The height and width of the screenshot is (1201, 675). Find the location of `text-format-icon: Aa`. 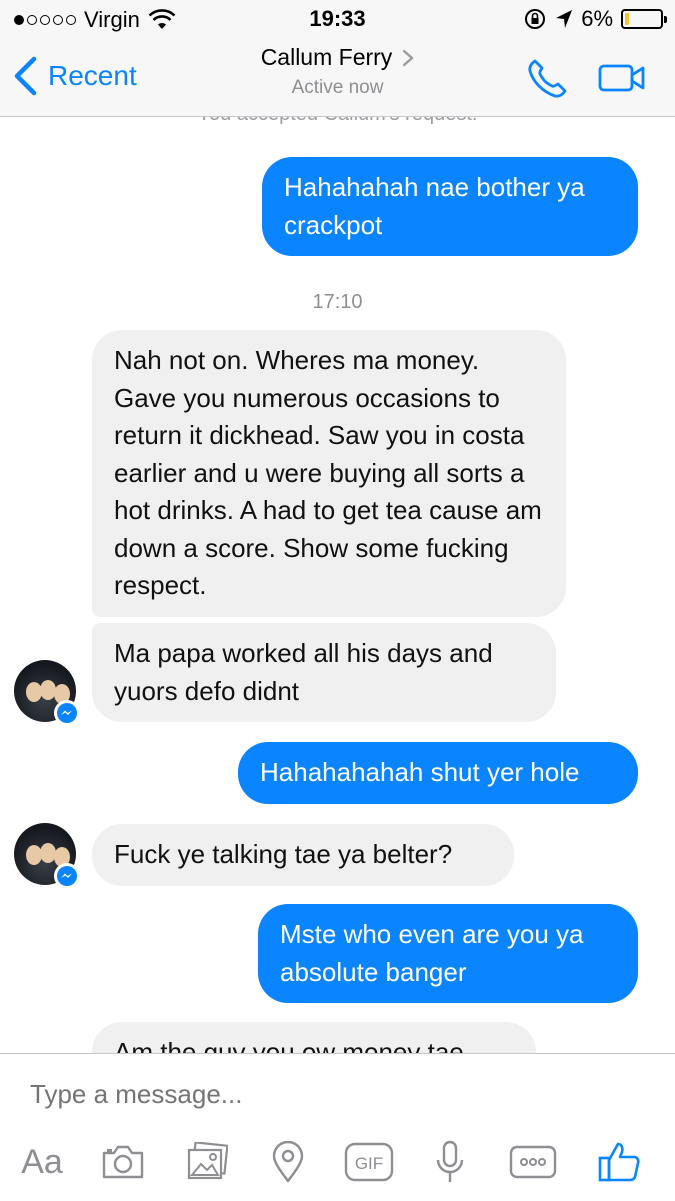

text-format-icon: Aa is located at coordinates (42, 1162).